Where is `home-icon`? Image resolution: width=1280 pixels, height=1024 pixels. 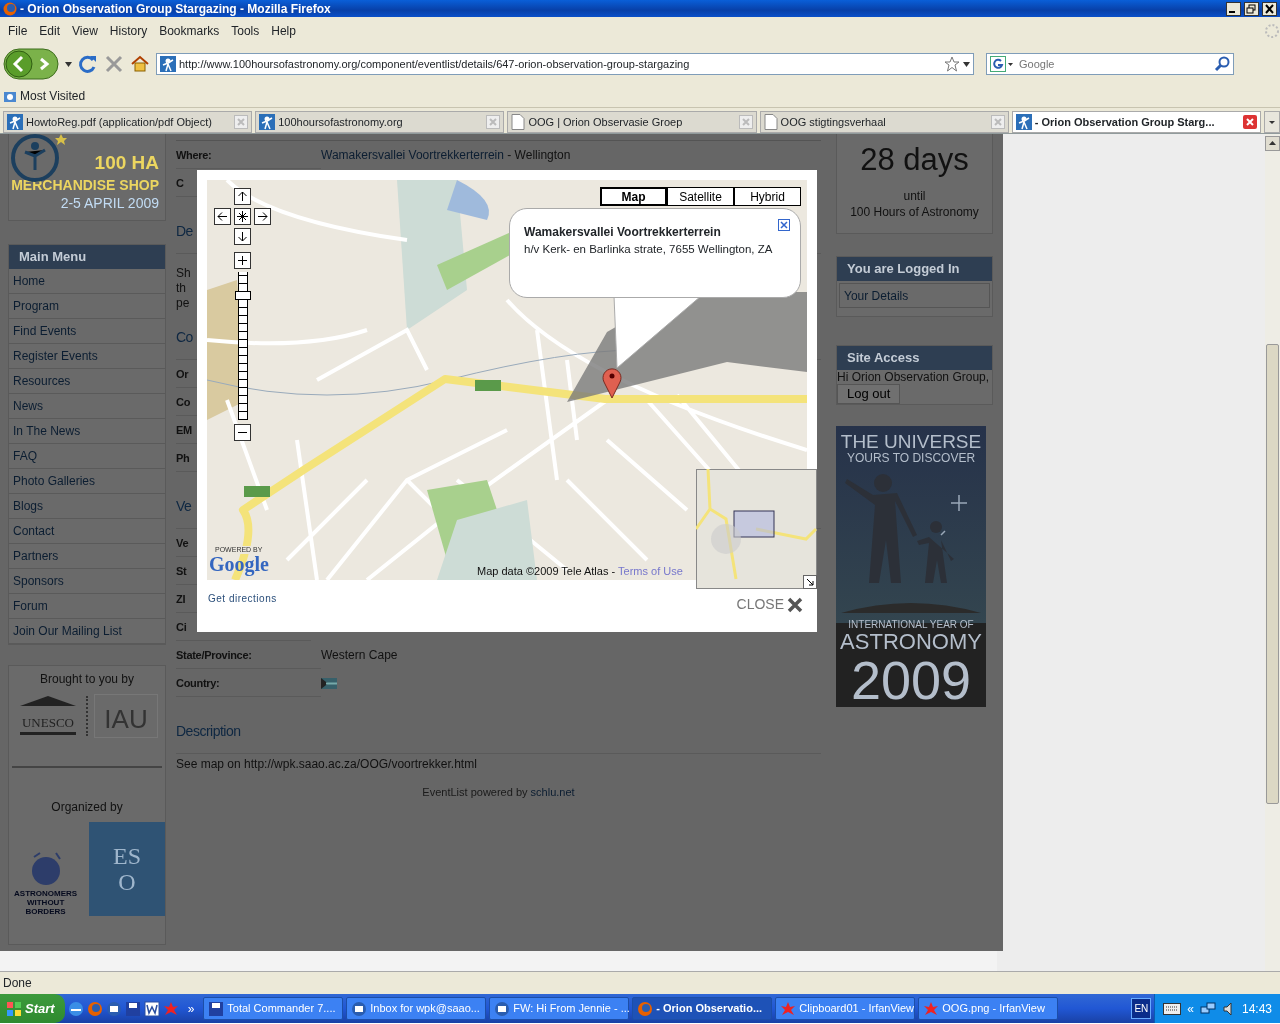 home-icon is located at coordinates (140, 64).